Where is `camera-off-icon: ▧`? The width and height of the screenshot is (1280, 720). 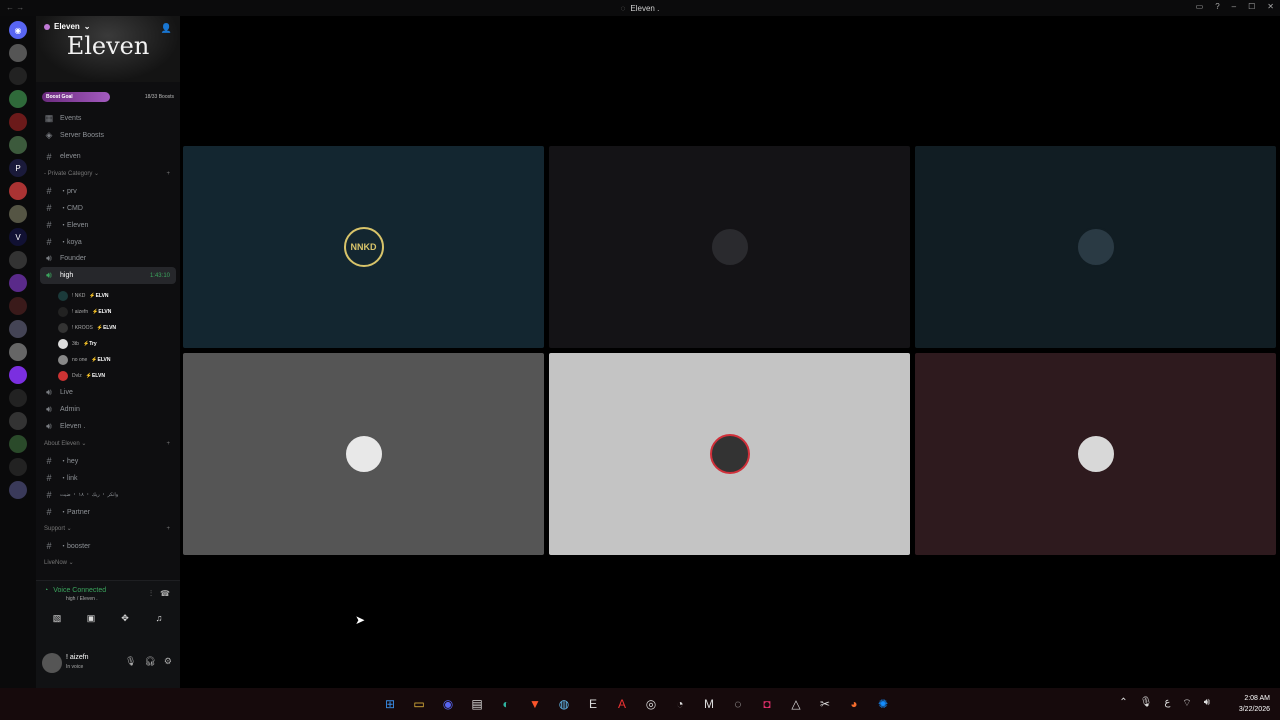 camera-off-icon: ▧ is located at coordinates (57, 618).